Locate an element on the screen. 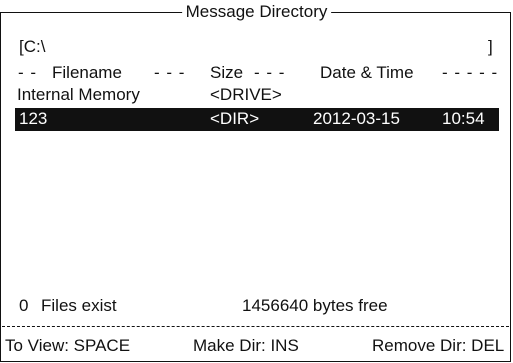 The height and width of the screenshot is (363, 513). make-dir-command: Make Dir: INS is located at coordinates (246, 346).